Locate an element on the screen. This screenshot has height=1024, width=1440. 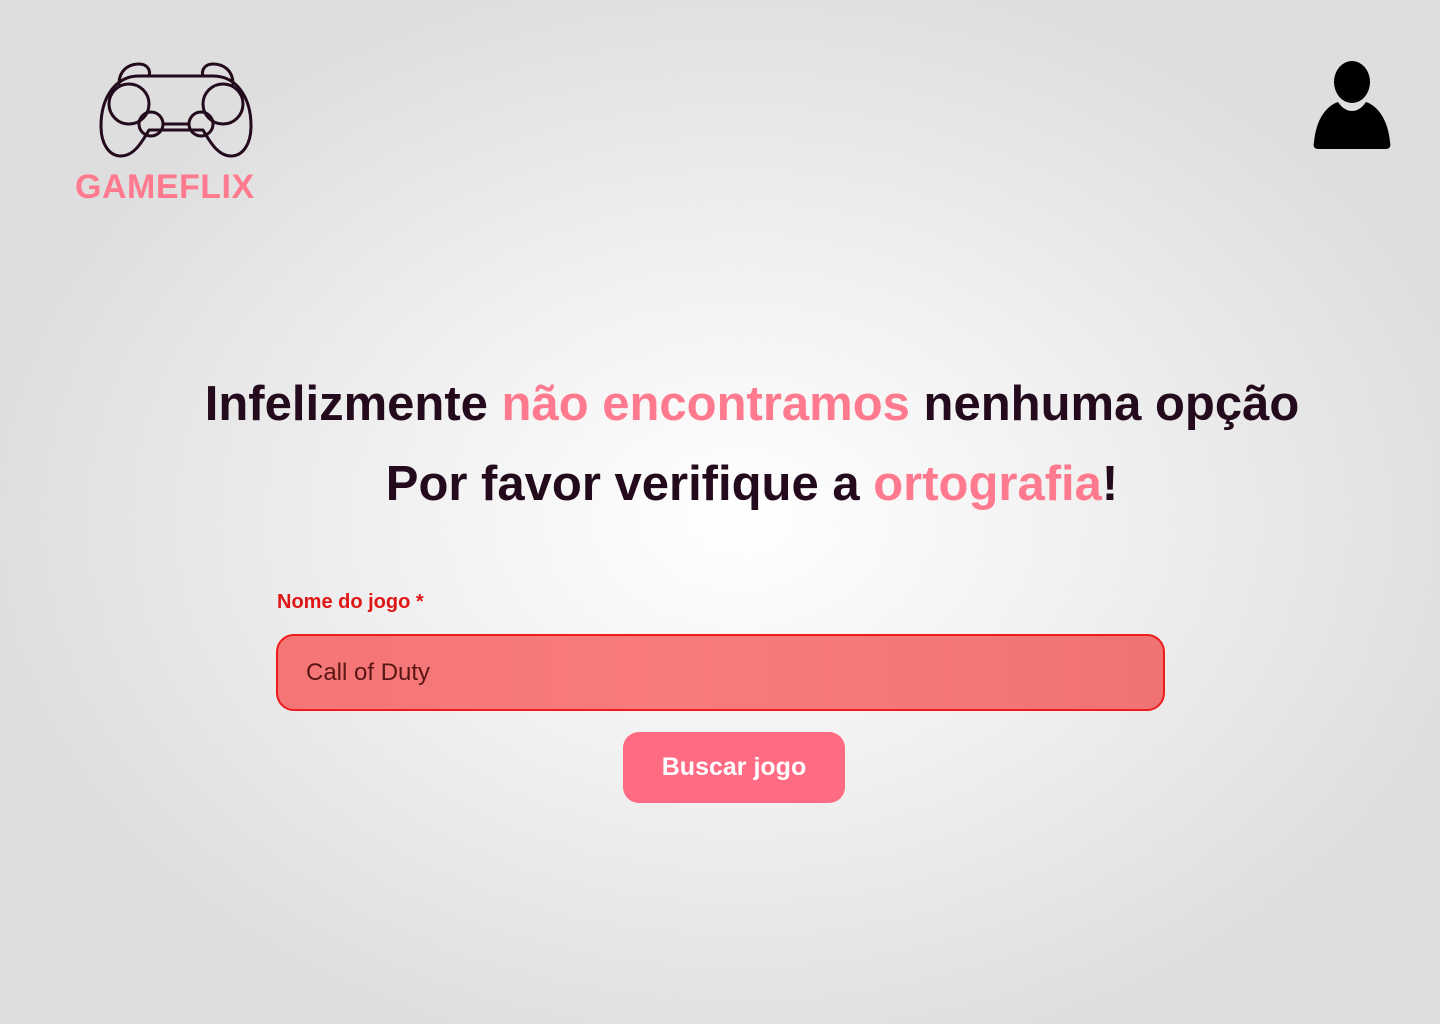
message-text: Infelizmente is located at coordinates (353, 404).